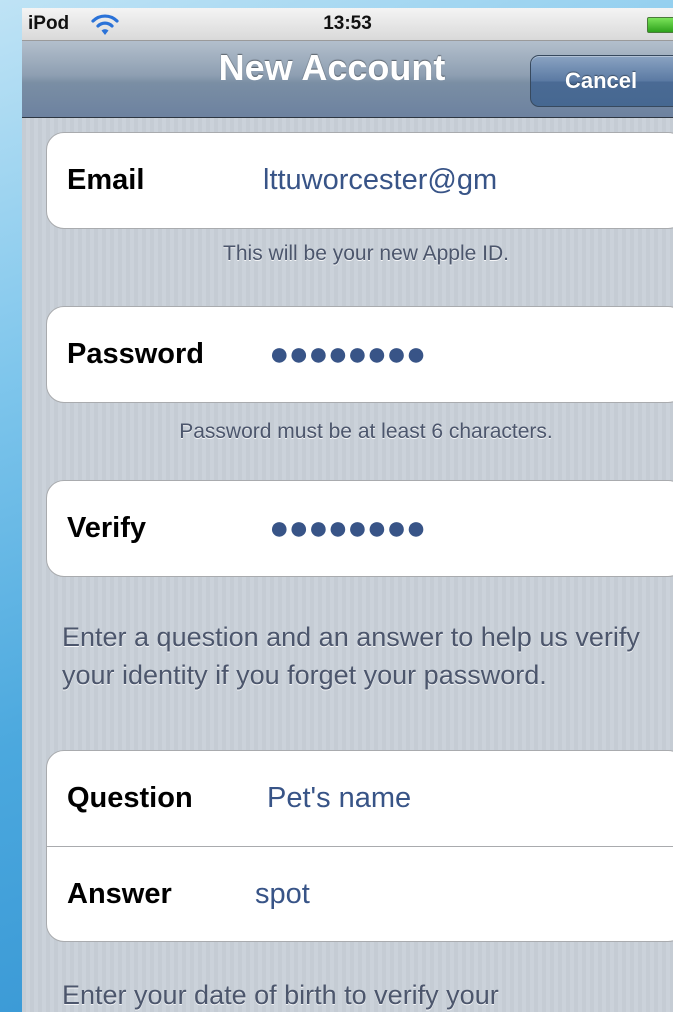 This screenshot has width=673, height=1012. I want to click on verify-label: Verify, so click(106, 528).